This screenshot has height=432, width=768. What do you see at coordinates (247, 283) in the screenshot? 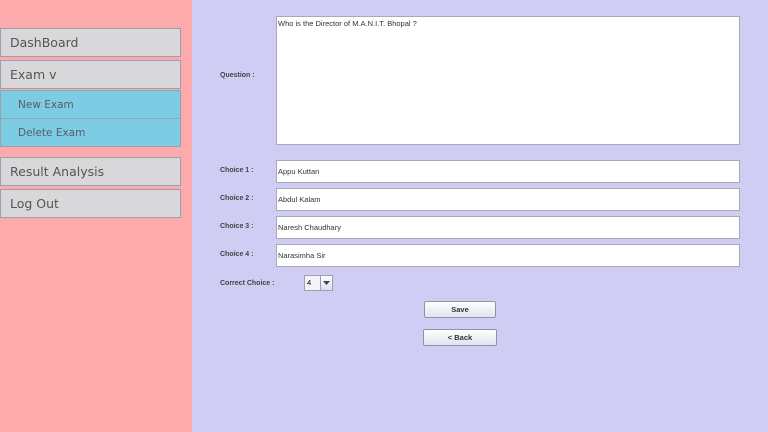
I see `correct-choice-label: Correct Choice :` at bounding box center [247, 283].